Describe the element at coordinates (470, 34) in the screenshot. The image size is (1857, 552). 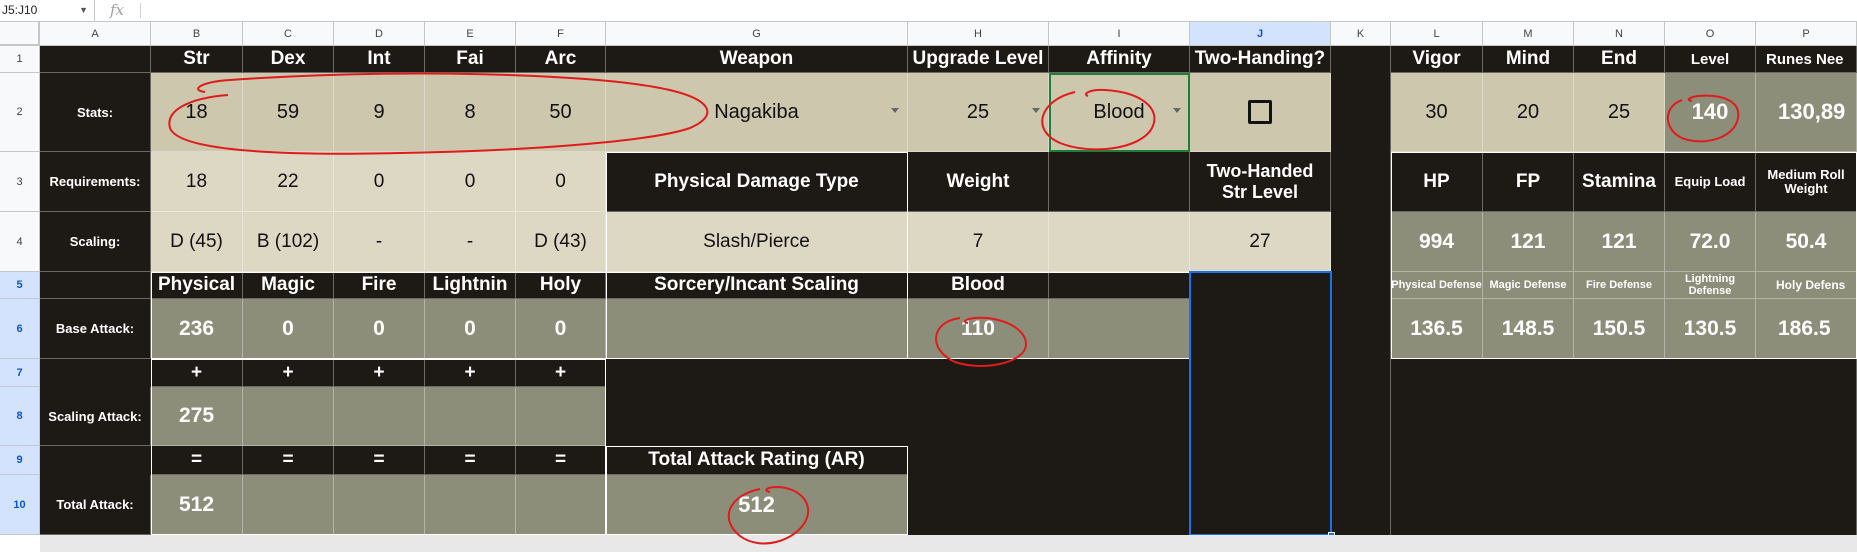
I see `column-header-e: E` at that location.